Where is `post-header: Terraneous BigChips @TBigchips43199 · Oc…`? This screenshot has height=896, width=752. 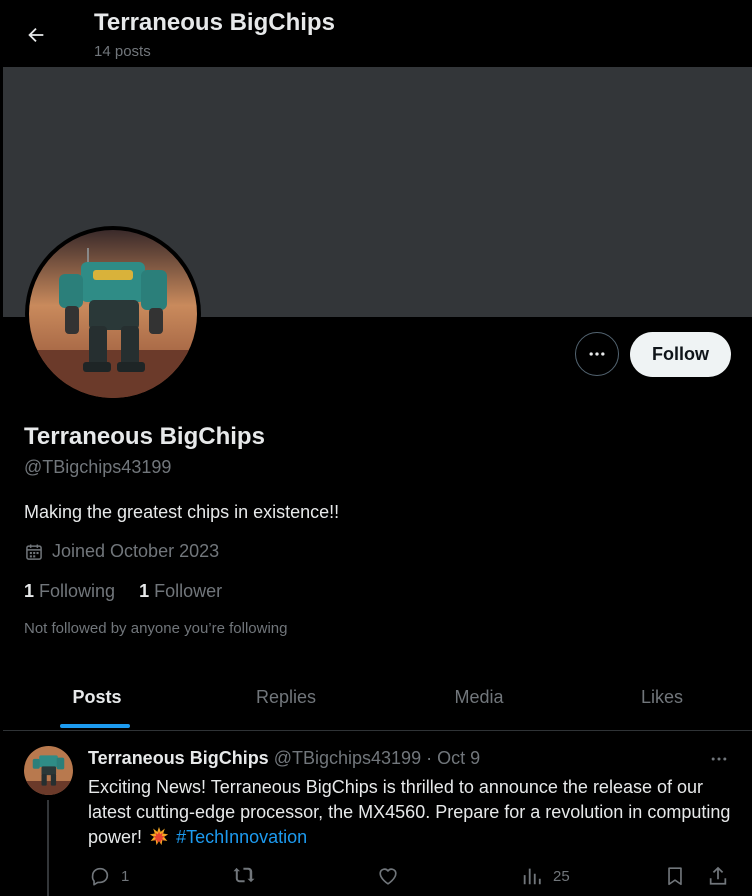 post-header: Terraneous BigChips @TBigchips43199 · Oc… is located at coordinates (284, 758).